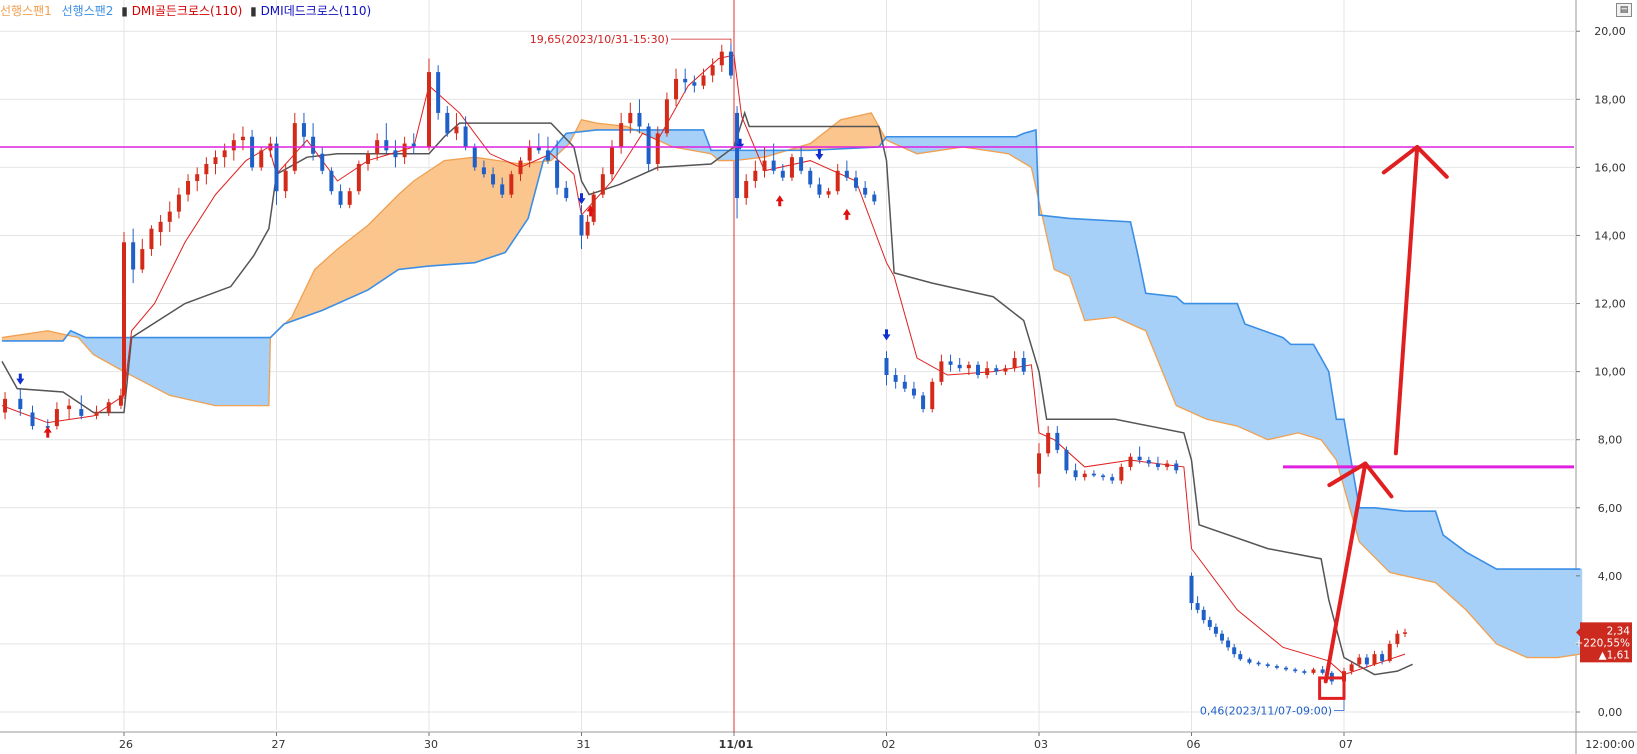 This screenshot has width=1637, height=754. I want to click on x-tick-label: 31, so click(584, 744).